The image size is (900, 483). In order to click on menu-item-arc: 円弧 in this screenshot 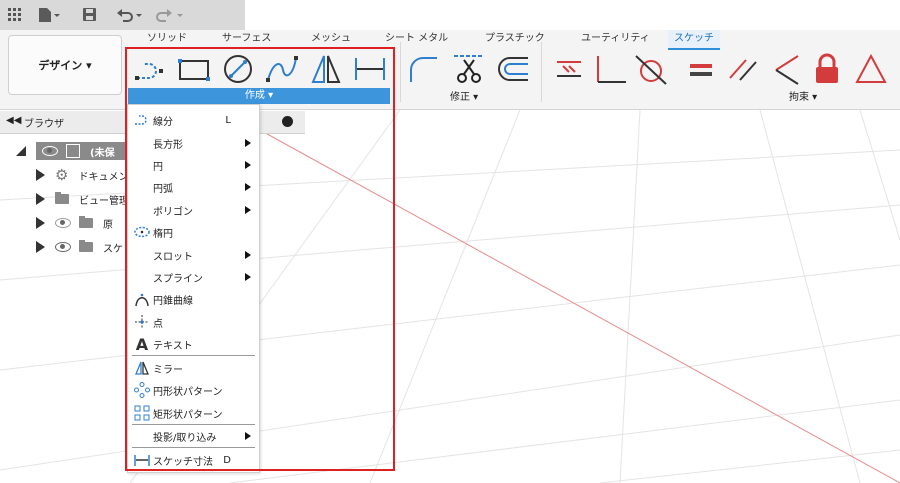, I will do `click(193, 187)`.